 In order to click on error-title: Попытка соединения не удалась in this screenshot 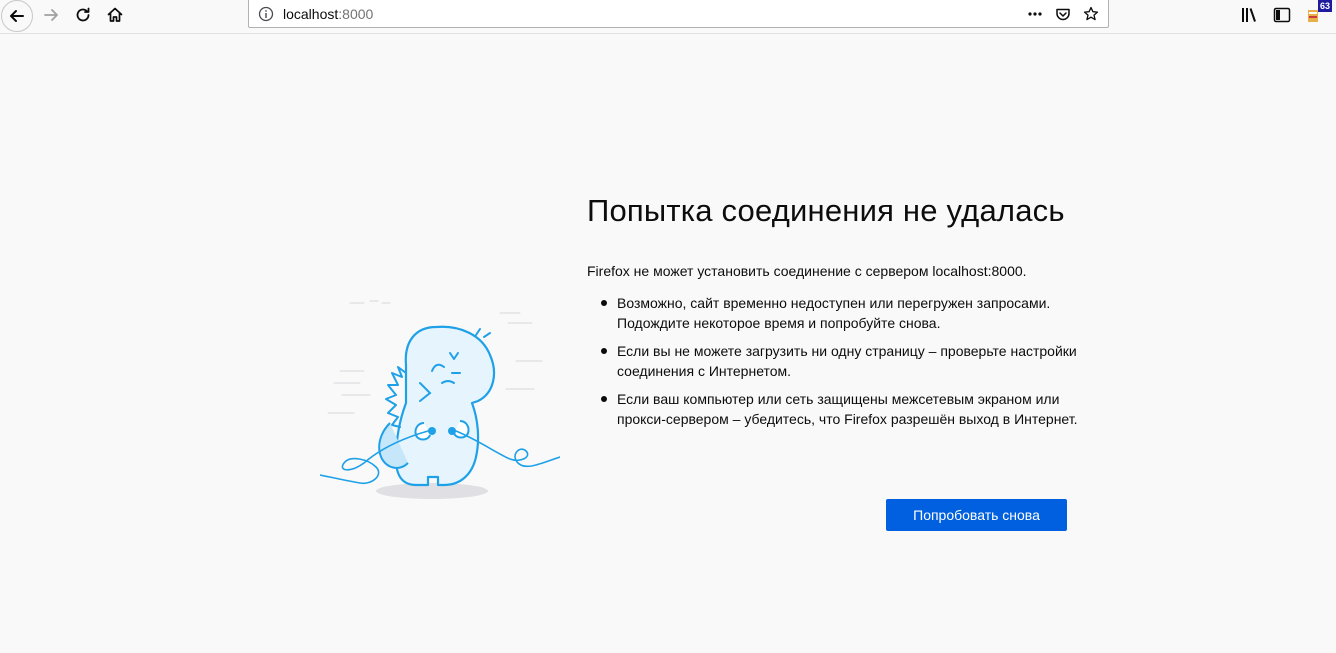, I will do `click(826, 210)`.